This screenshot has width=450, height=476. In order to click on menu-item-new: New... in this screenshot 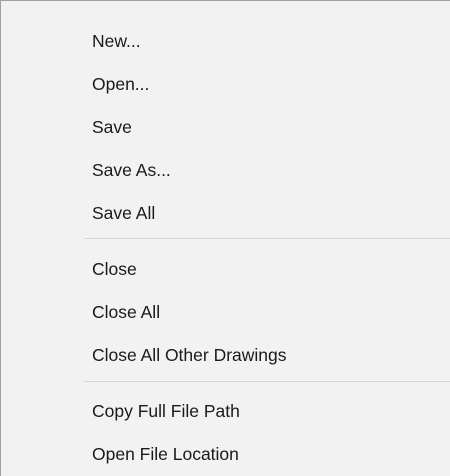, I will do `click(225, 41)`.